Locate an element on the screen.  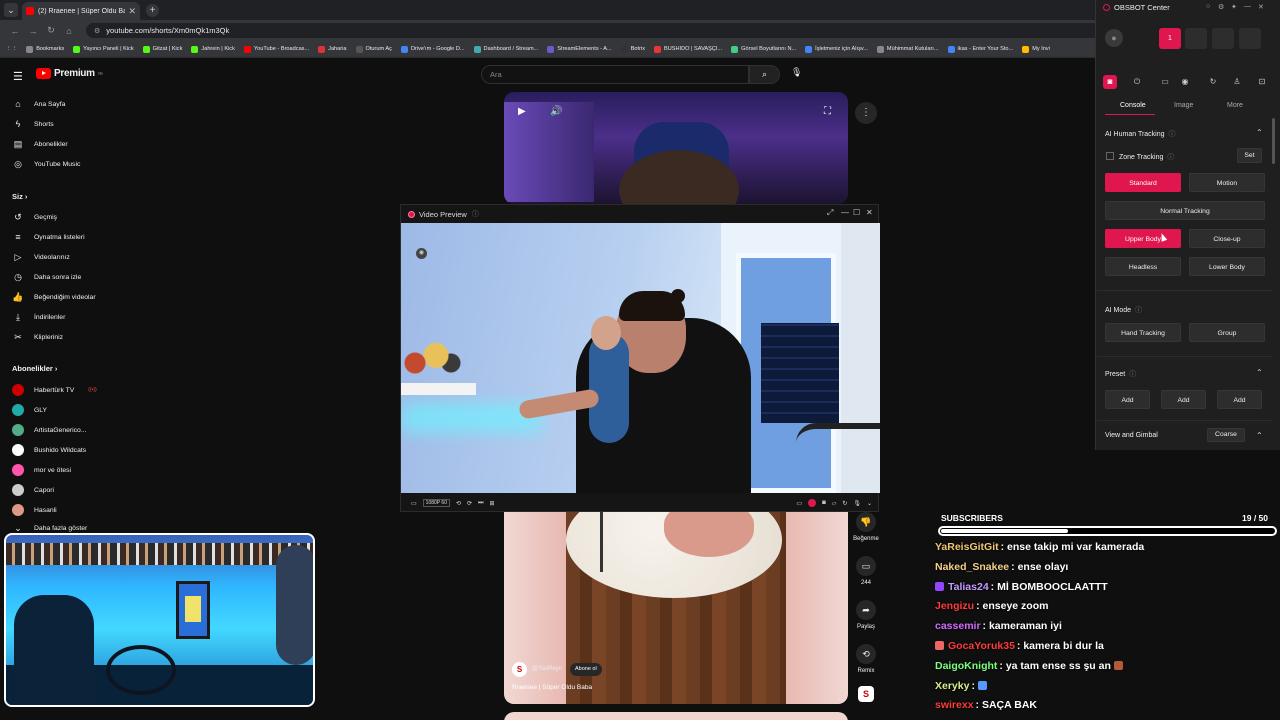
redo-icon: ⟳ is located at coordinates (469, 503).